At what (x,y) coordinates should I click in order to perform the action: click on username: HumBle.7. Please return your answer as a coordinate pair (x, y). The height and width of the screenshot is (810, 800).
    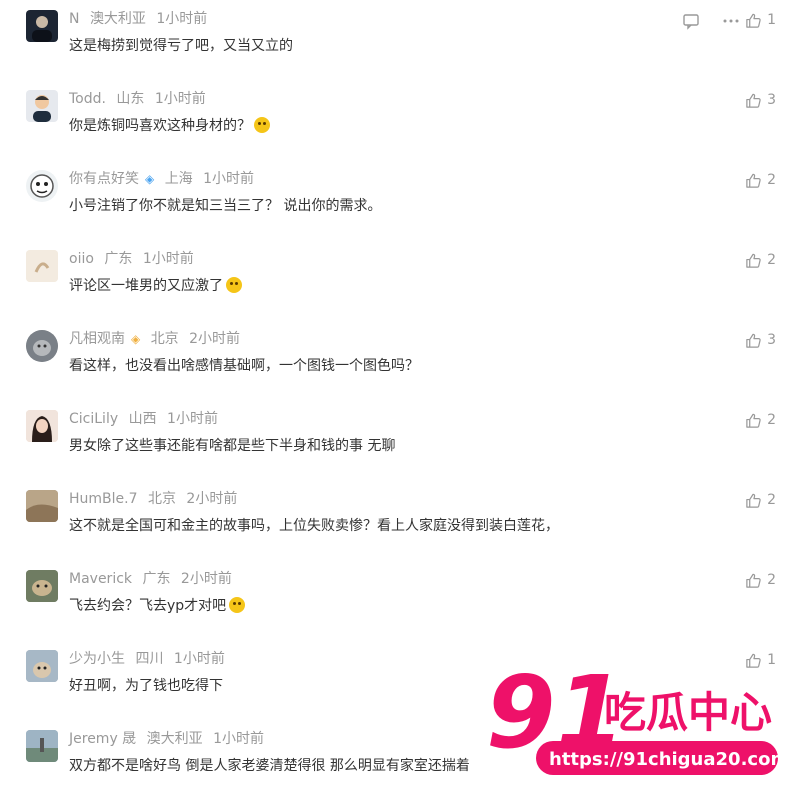
    Looking at the image, I should click on (103, 499).